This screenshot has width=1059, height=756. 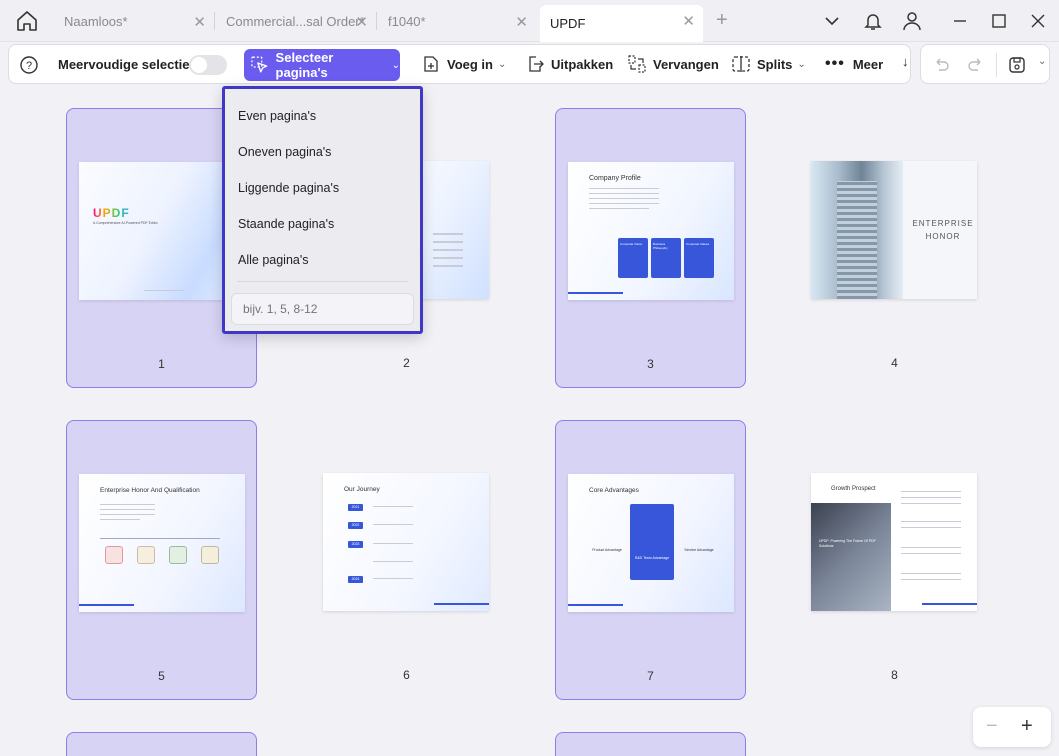 What do you see at coordinates (699, 550) in the screenshot?
I see `thumb-column: Service Advantage` at bounding box center [699, 550].